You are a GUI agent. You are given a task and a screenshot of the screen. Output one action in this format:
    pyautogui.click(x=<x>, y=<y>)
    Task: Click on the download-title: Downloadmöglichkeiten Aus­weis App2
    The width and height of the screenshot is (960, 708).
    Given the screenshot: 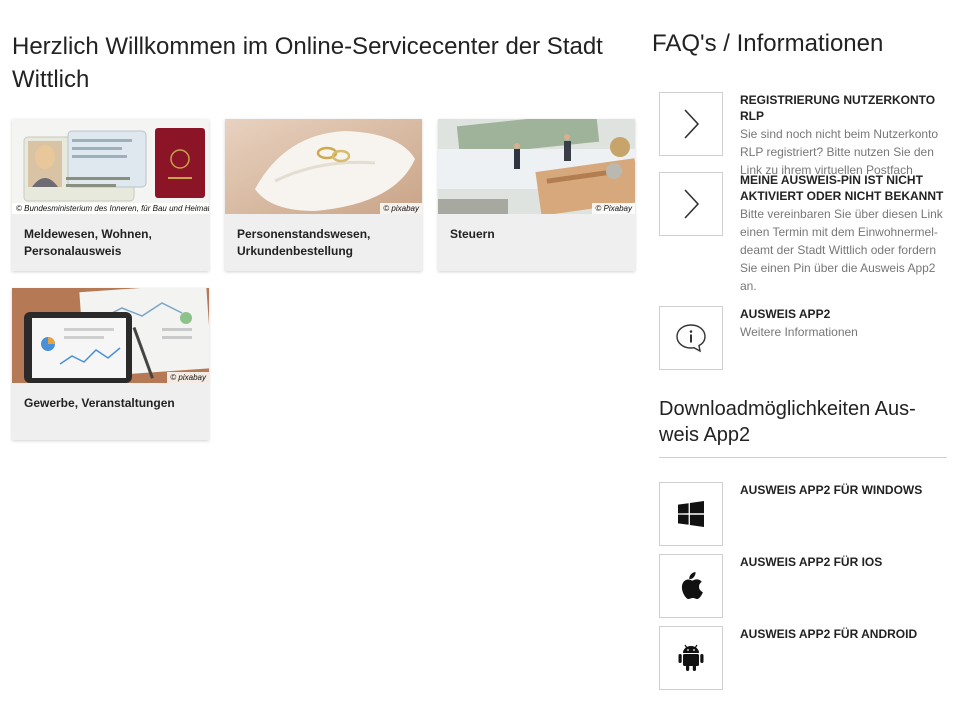 What is the action you would take?
    pyautogui.click(x=787, y=422)
    